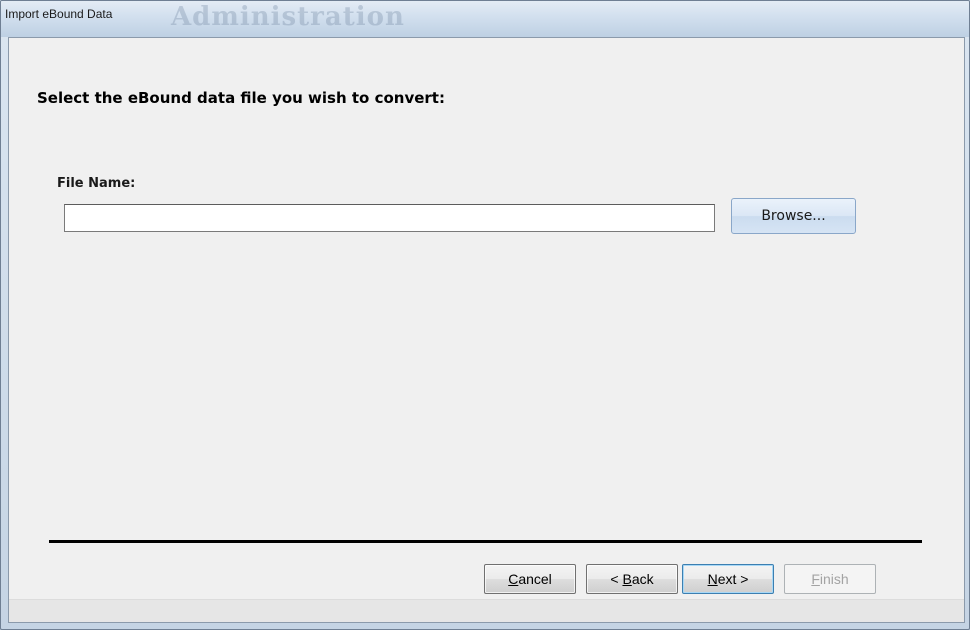 The width and height of the screenshot is (970, 630). What do you see at coordinates (712, 579) in the screenshot?
I see `next-mnemonic: N` at bounding box center [712, 579].